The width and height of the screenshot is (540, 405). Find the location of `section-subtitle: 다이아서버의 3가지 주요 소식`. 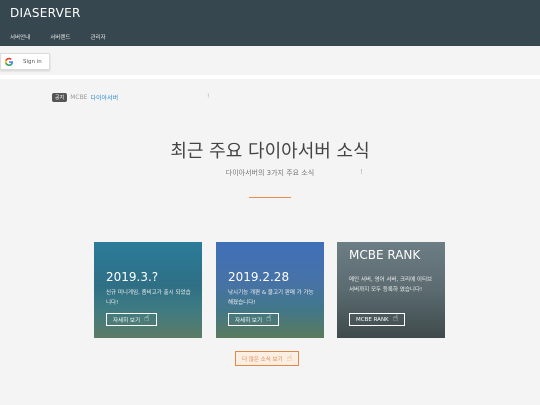

section-subtitle: 다이아서버의 3가지 주요 소식 is located at coordinates (270, 173).